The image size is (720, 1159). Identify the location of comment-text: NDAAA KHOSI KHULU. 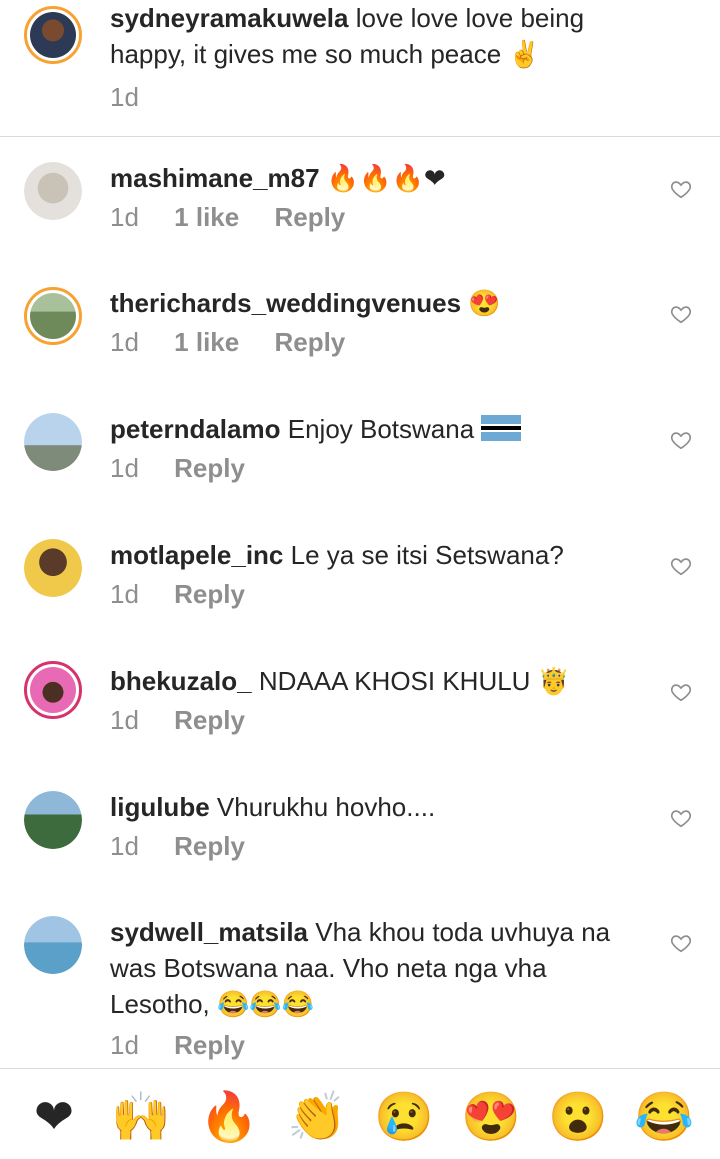
(394, 681).